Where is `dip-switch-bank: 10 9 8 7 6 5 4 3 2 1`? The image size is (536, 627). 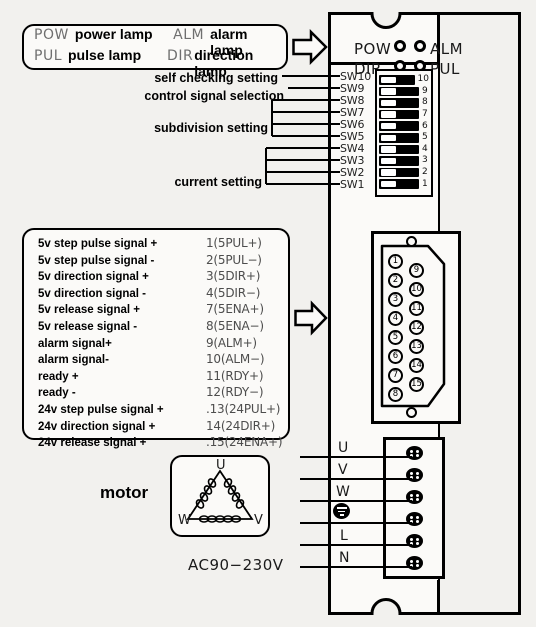 dip-switch-bank: 10 9 8 7 6 5 4 3 2 1 is located at coordinates (404, 133).